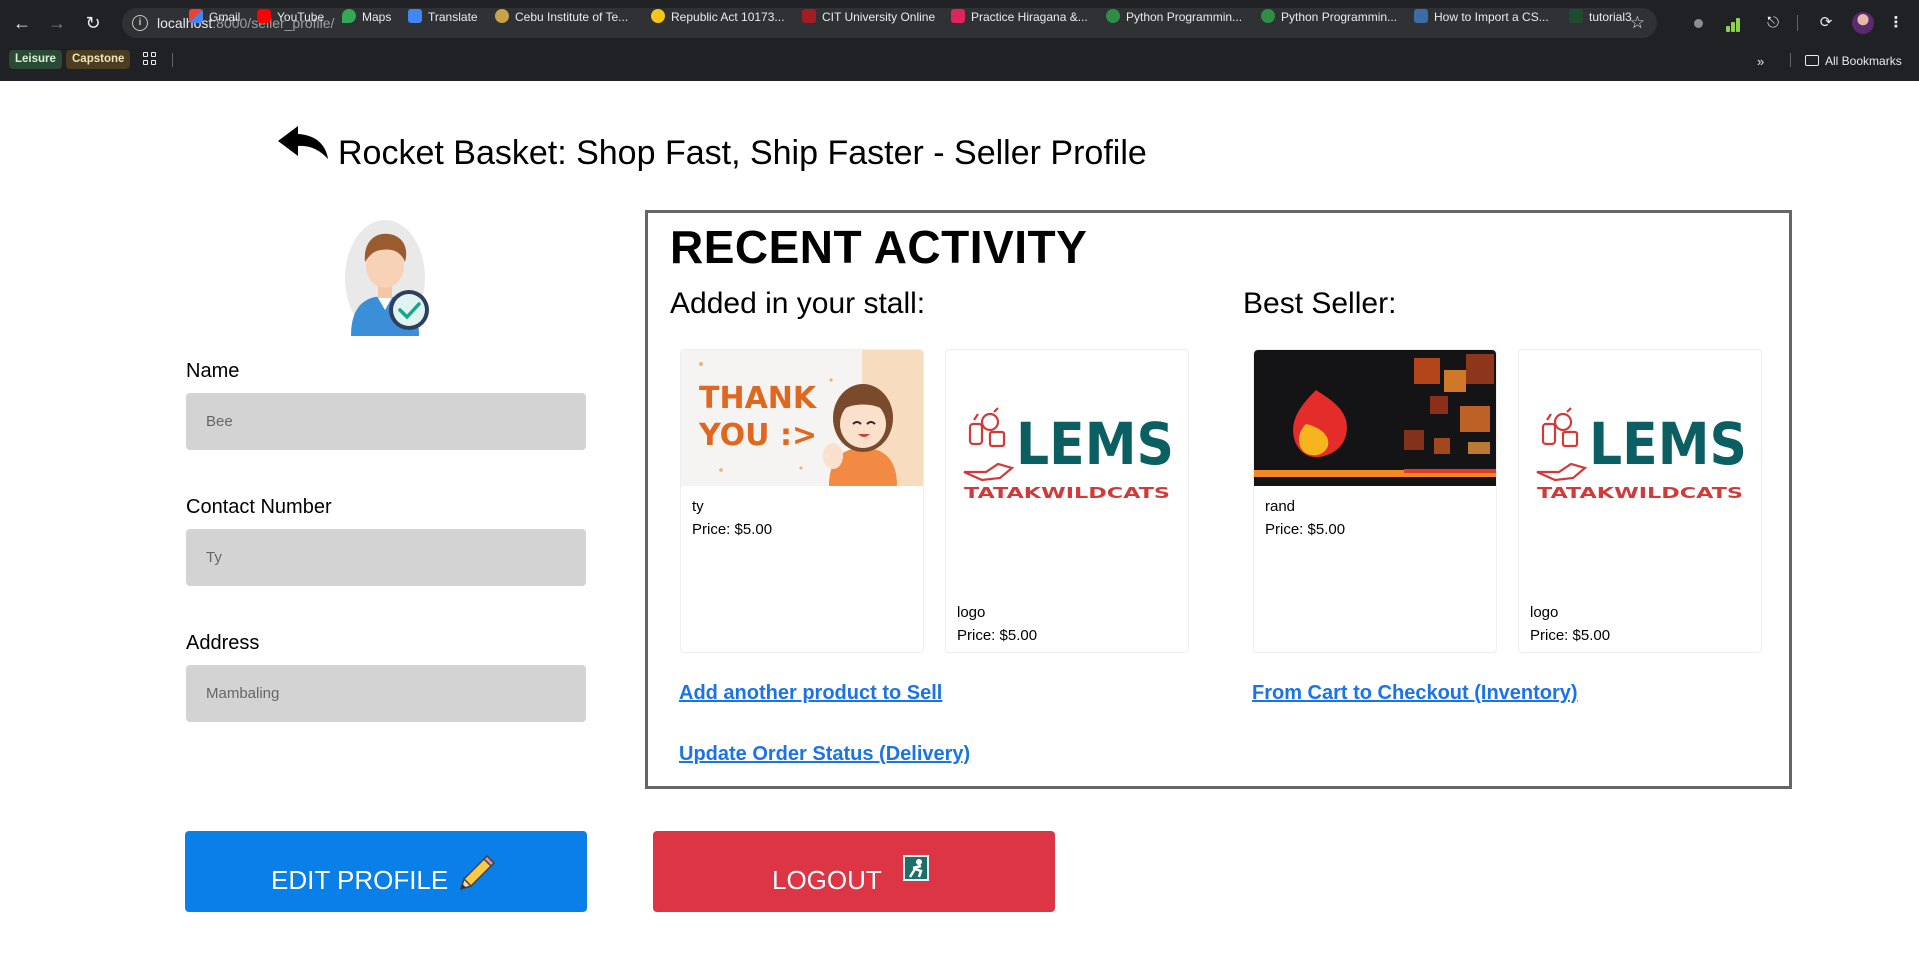 Image resolution: width=1919 pixels, height=970 pixels. Describe the element at coordinates (477, 872) in the screenshot. I see `pencil-icon` at that location.